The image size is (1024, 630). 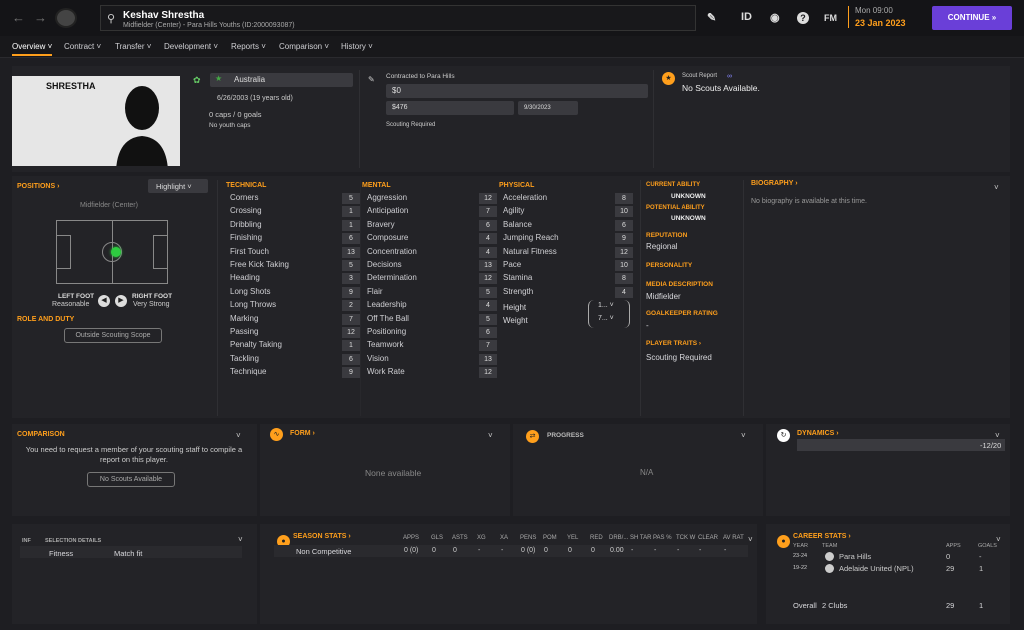 What do you see at coordinates (128, 553) in the screenshot?
I see `fitness-value: Match fit` at bounding box center [128, 553].